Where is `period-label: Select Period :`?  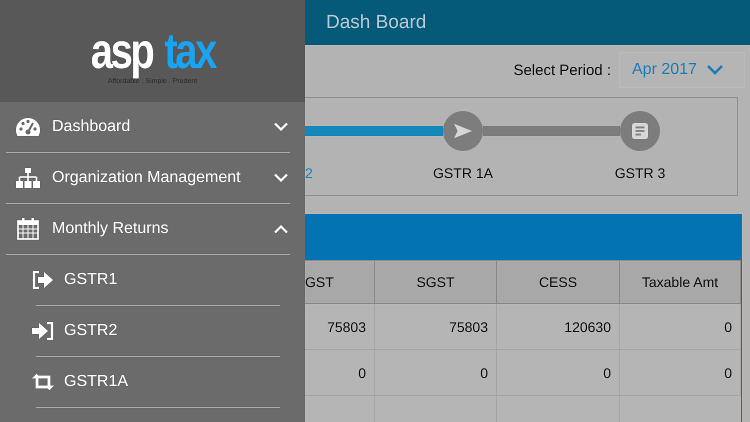 period-label: Select Period : is located at coordinates (562, 70).